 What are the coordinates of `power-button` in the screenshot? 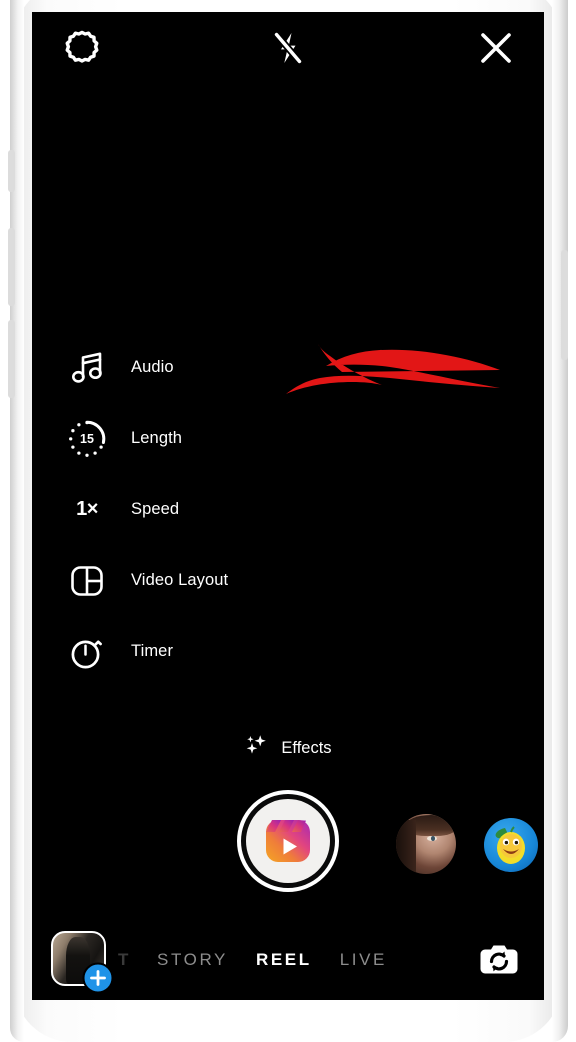 It's located at (564, 305).